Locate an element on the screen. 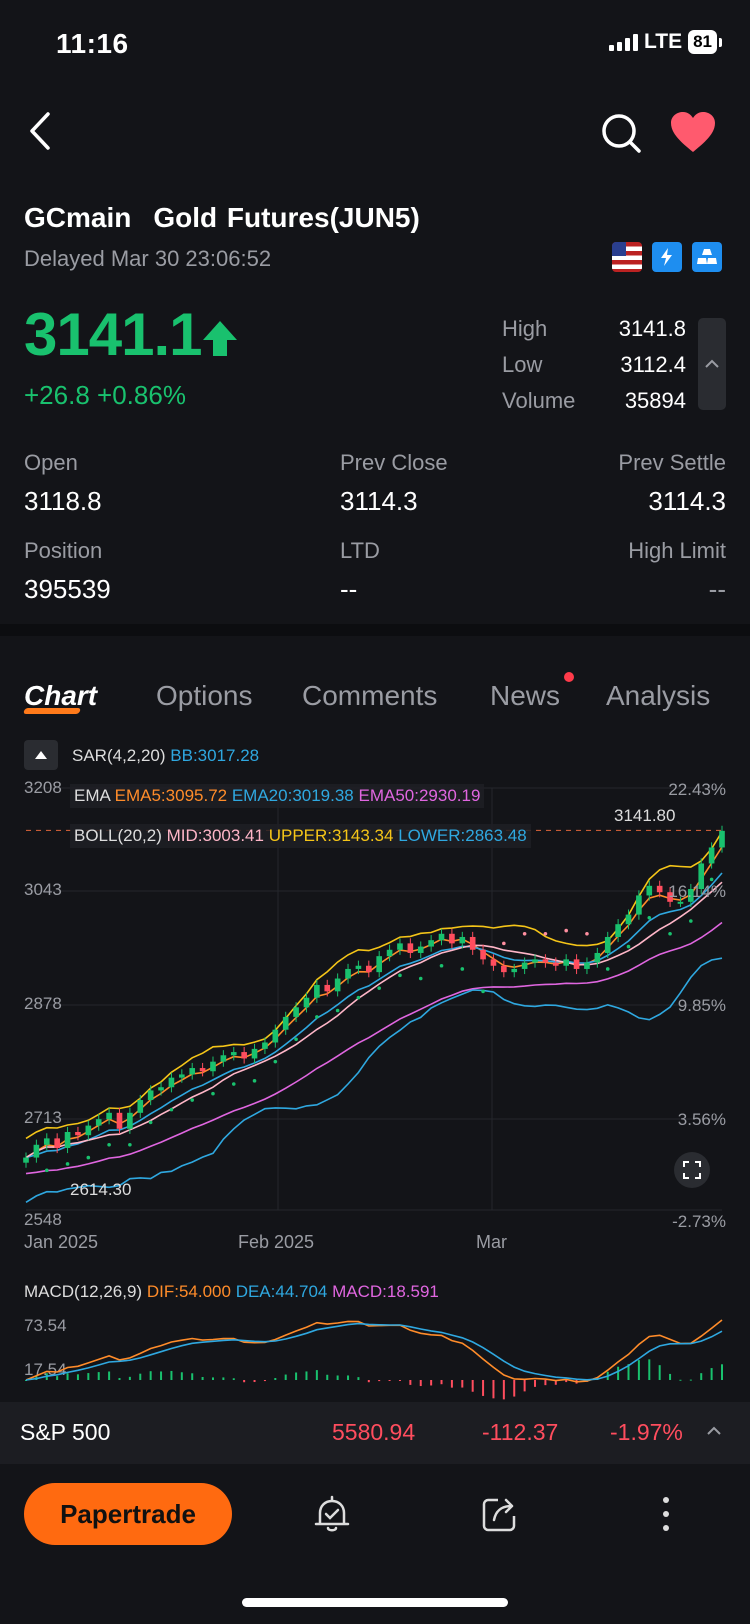 The width and height of the screenshot is (750, 1624). series-line-lower is located at coordinates (374, 1080).